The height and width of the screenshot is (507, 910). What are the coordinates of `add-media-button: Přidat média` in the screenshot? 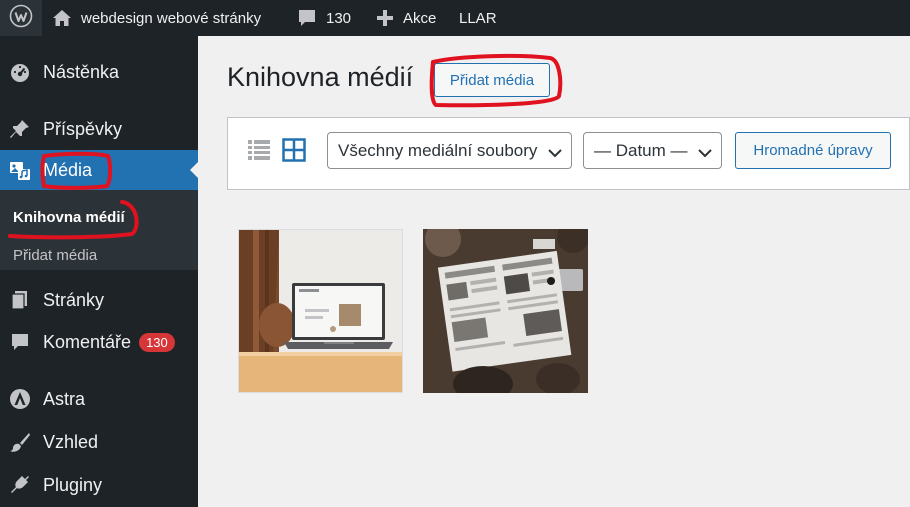 It's located at (492, 80).